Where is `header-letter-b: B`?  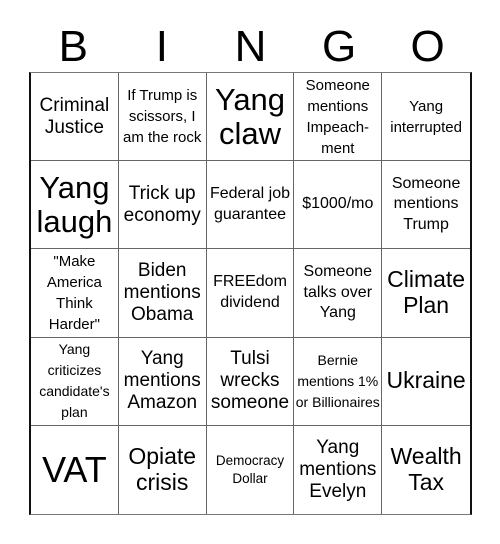
header-letter-b: B is located at coordinates (73, 46).